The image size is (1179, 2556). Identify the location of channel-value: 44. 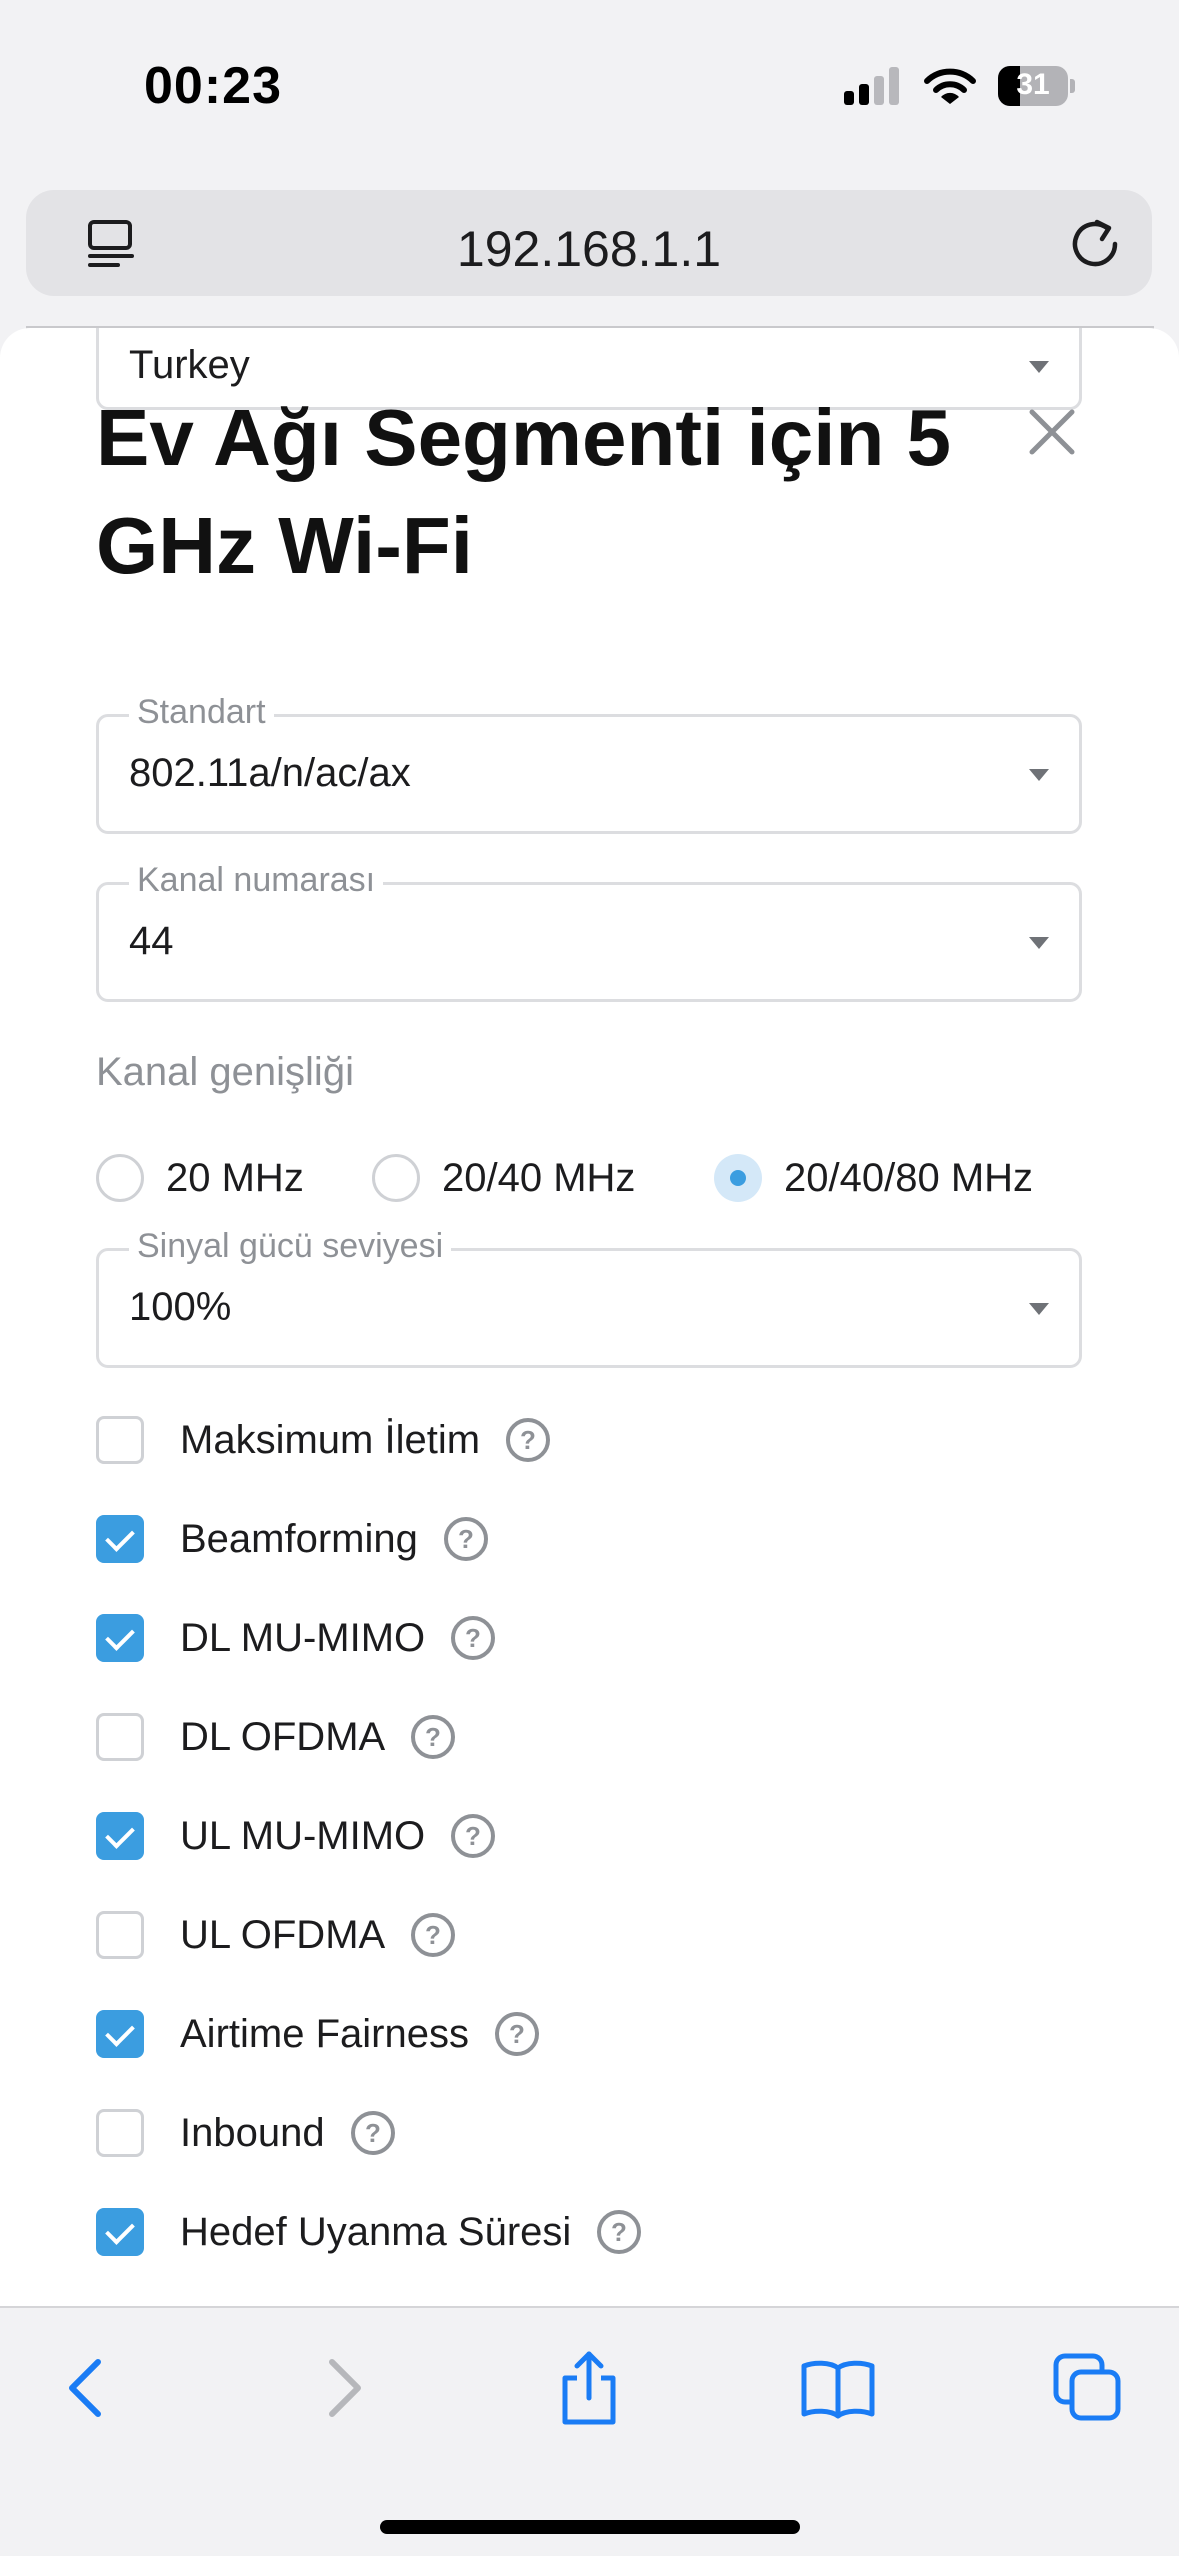
(151, 941).